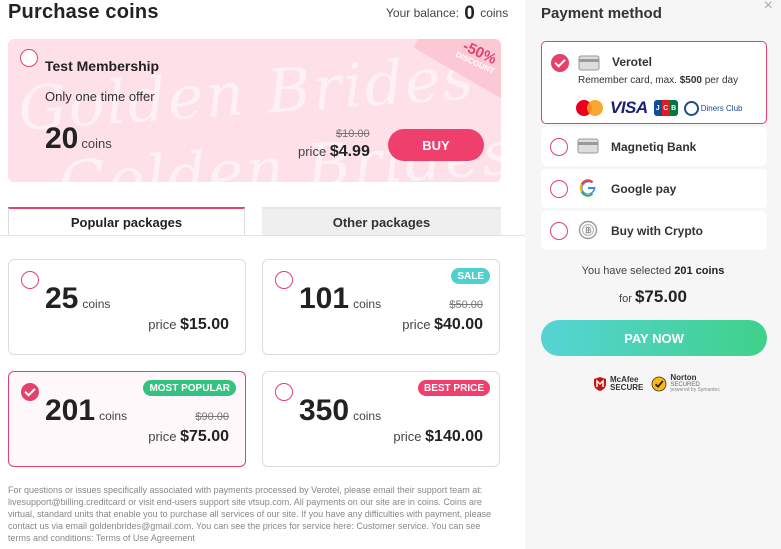 The width and height of the screenshot is (781, 549). I want to click on total-price-value: $75.00, so click(660, 296).